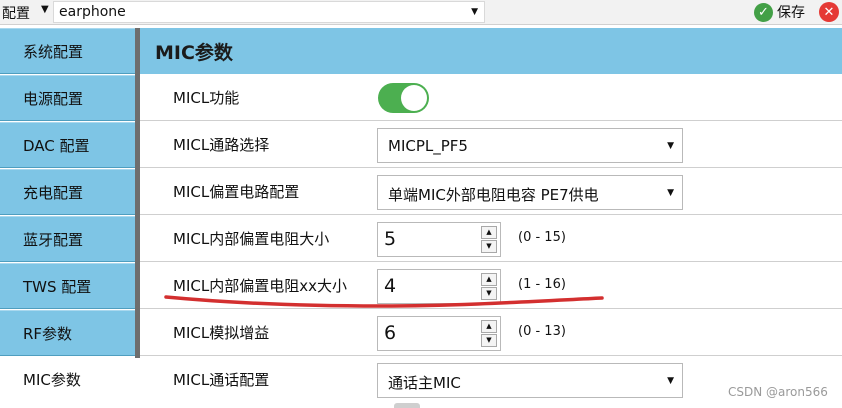  What do you see at coordinates (53, 240) in the screenshot?
I see `sidebar-item-label: 蓝牙配置` at bounding box center [53, 240].